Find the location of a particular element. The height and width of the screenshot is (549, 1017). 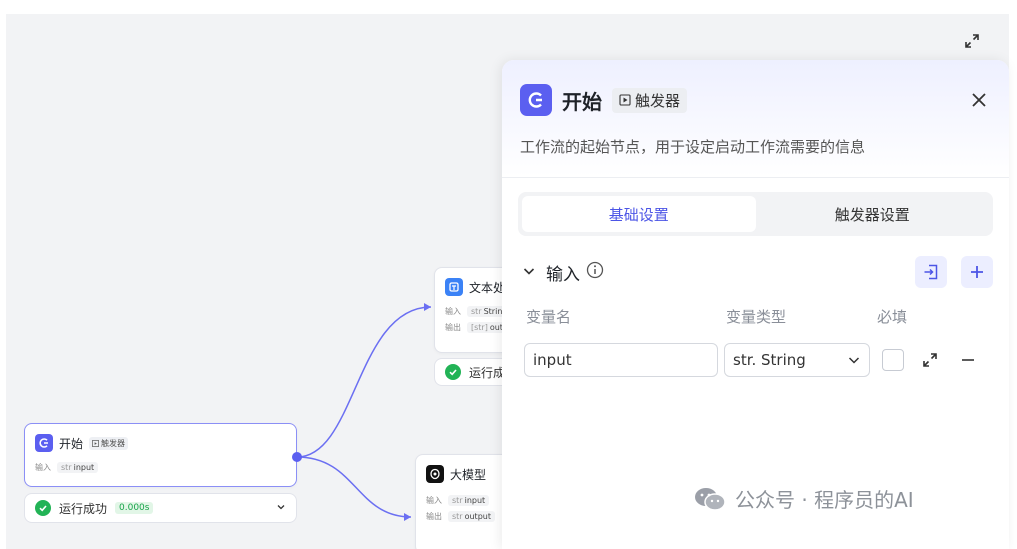

add-variable-button is located at coordinates (977, 272).